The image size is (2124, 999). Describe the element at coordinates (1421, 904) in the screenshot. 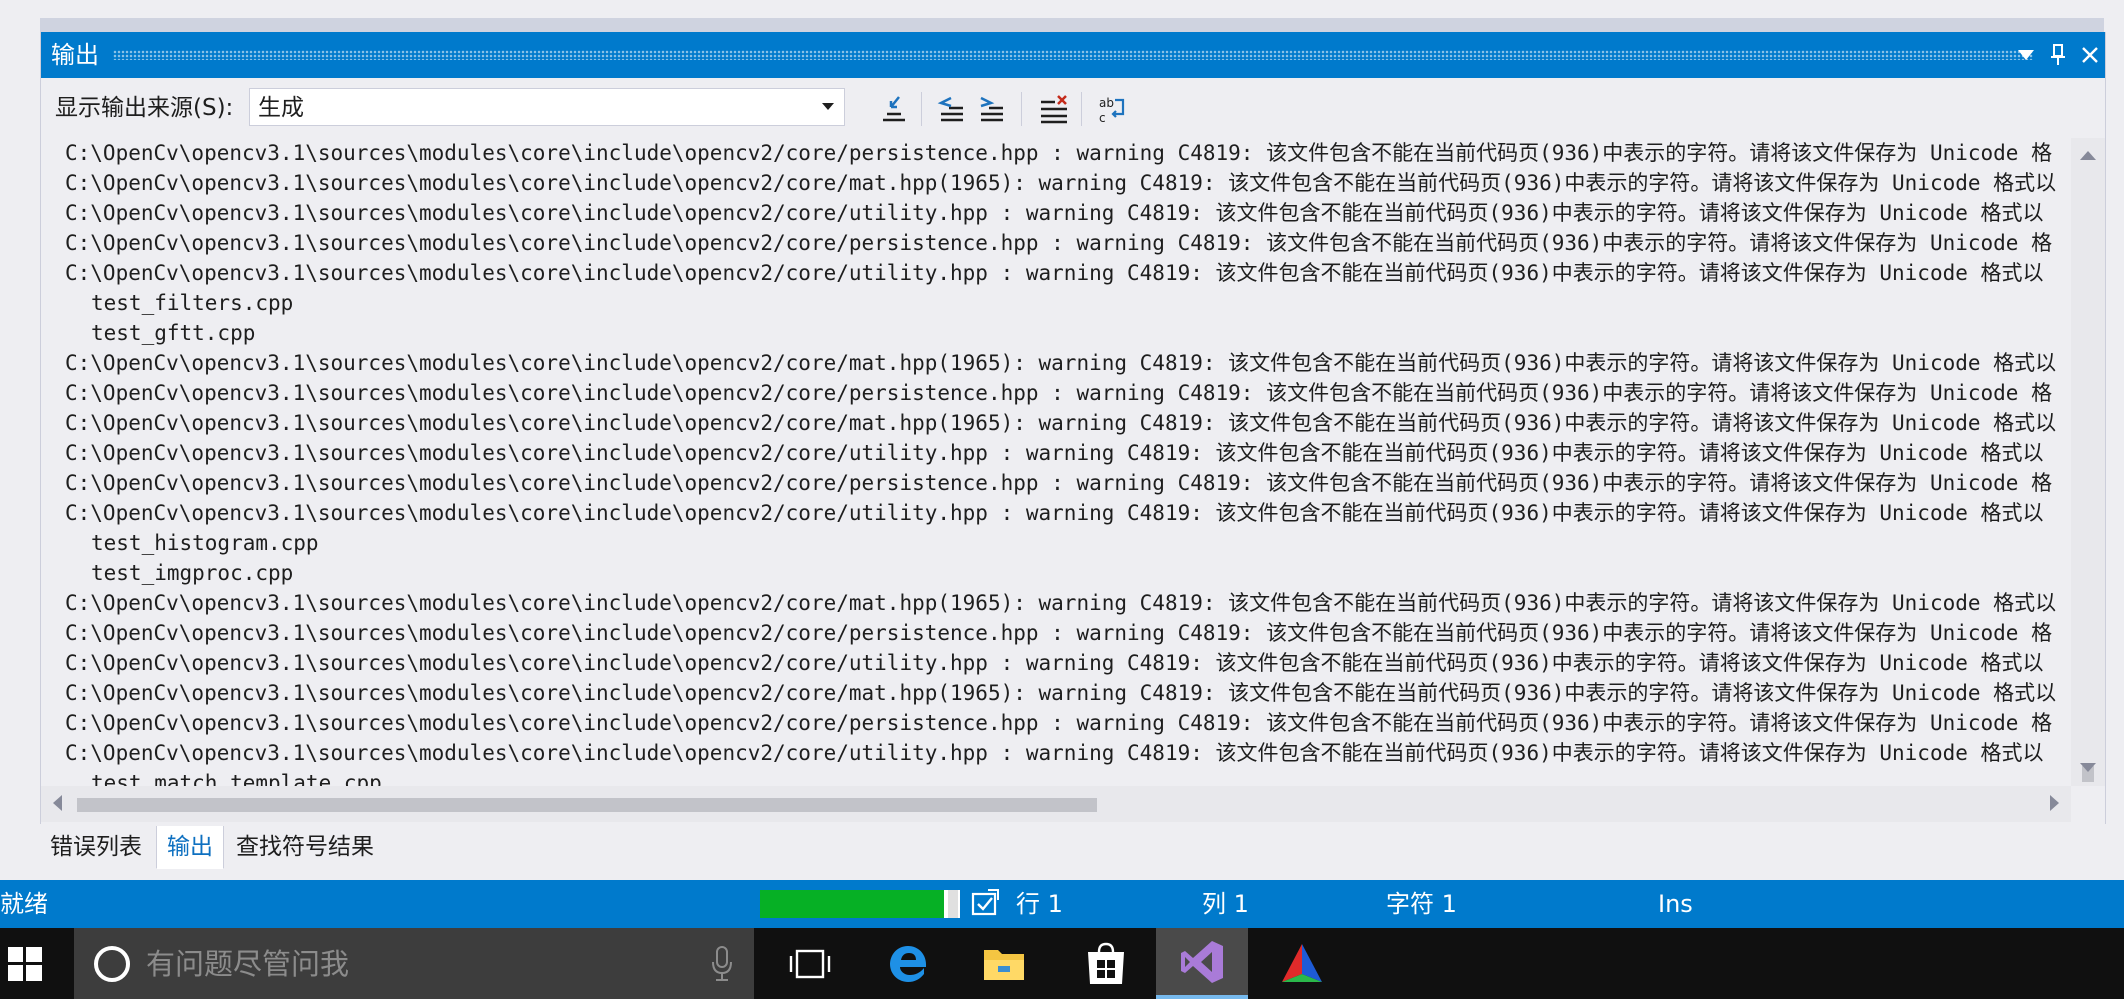

I see `status-char: 字符 1` at that location.